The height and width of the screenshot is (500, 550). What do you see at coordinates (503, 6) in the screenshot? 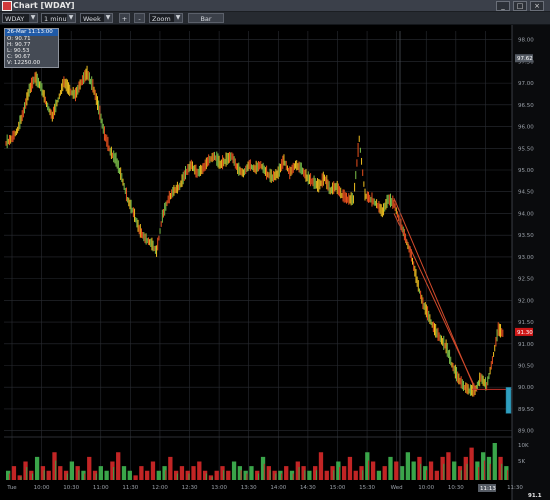
I see `minimize-button: _` at bounding box center [503, 6].